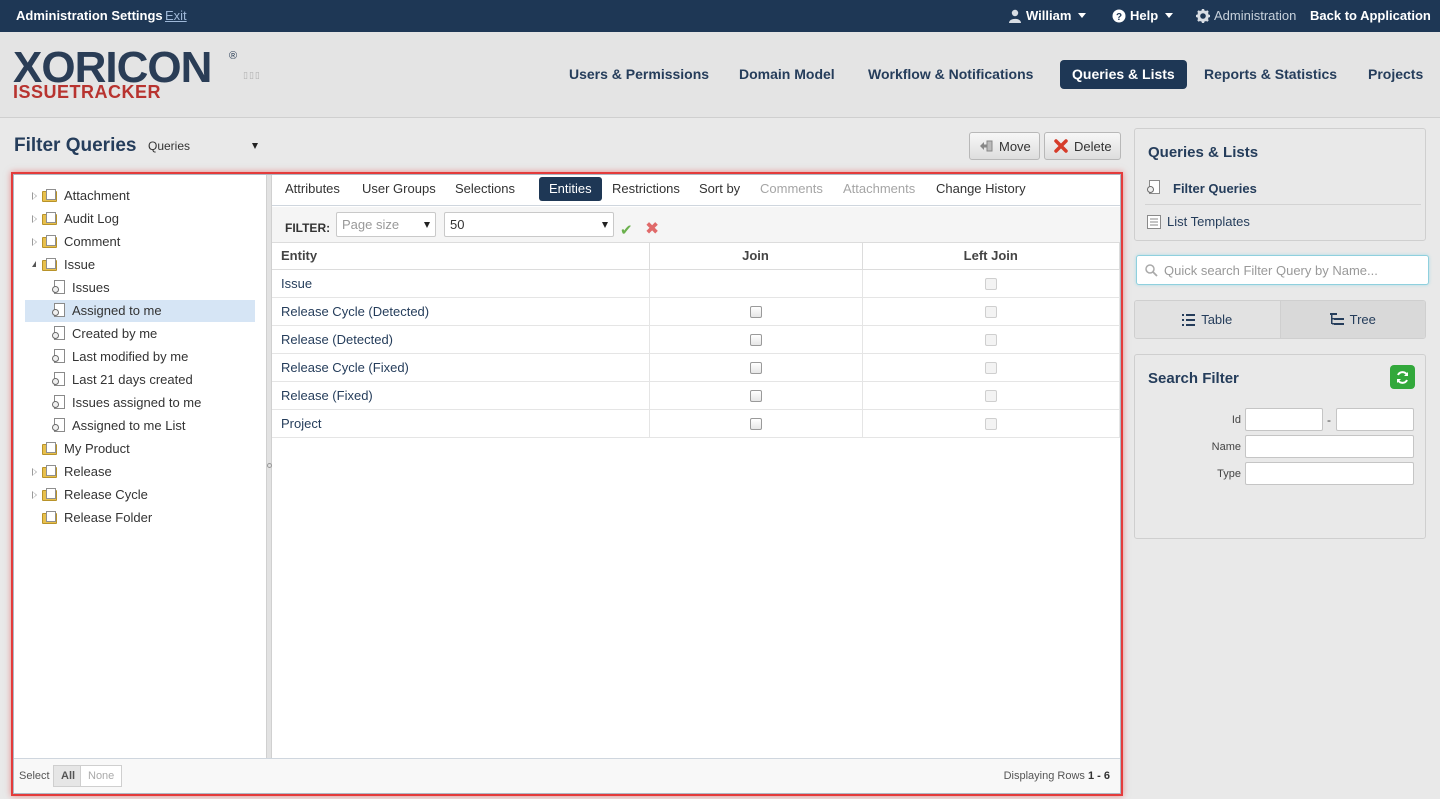 This screenshot has height=799, width=1440. What do you see at coordinates (1255, 15) in the screenshot?
I see `administration-label: Administration` at bounding box center [1255, 15].